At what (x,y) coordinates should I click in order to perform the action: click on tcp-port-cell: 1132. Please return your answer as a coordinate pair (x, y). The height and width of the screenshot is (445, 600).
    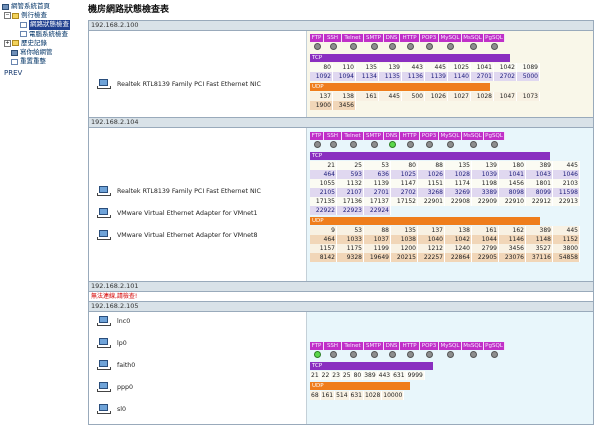
    Looking at the image, I should click on (350, 183).